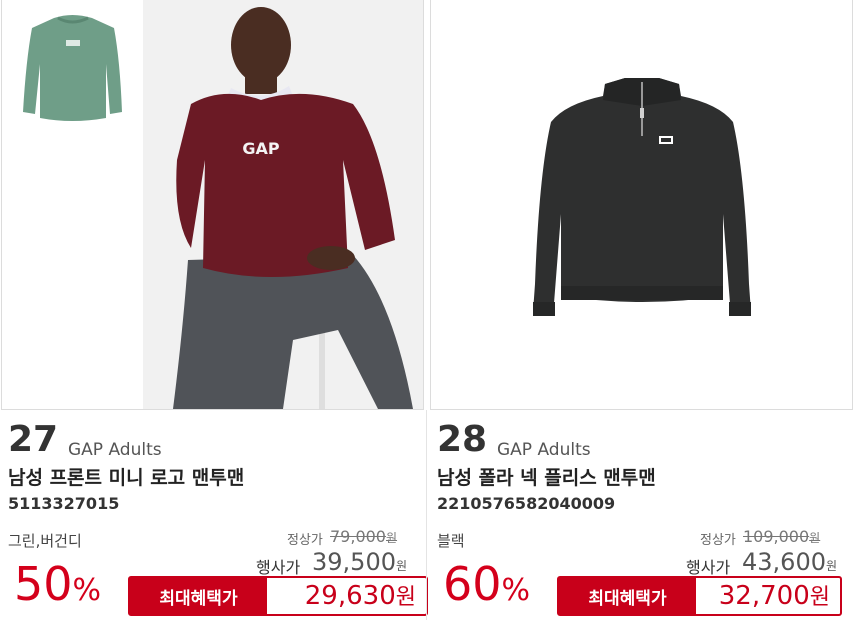 The height and width of the screenshot is (620, 855). What do you see at coordinates (360, 596) in the screenshot?
I see `max-benefit-price: 29,630원` at bounding box center [360, 596].